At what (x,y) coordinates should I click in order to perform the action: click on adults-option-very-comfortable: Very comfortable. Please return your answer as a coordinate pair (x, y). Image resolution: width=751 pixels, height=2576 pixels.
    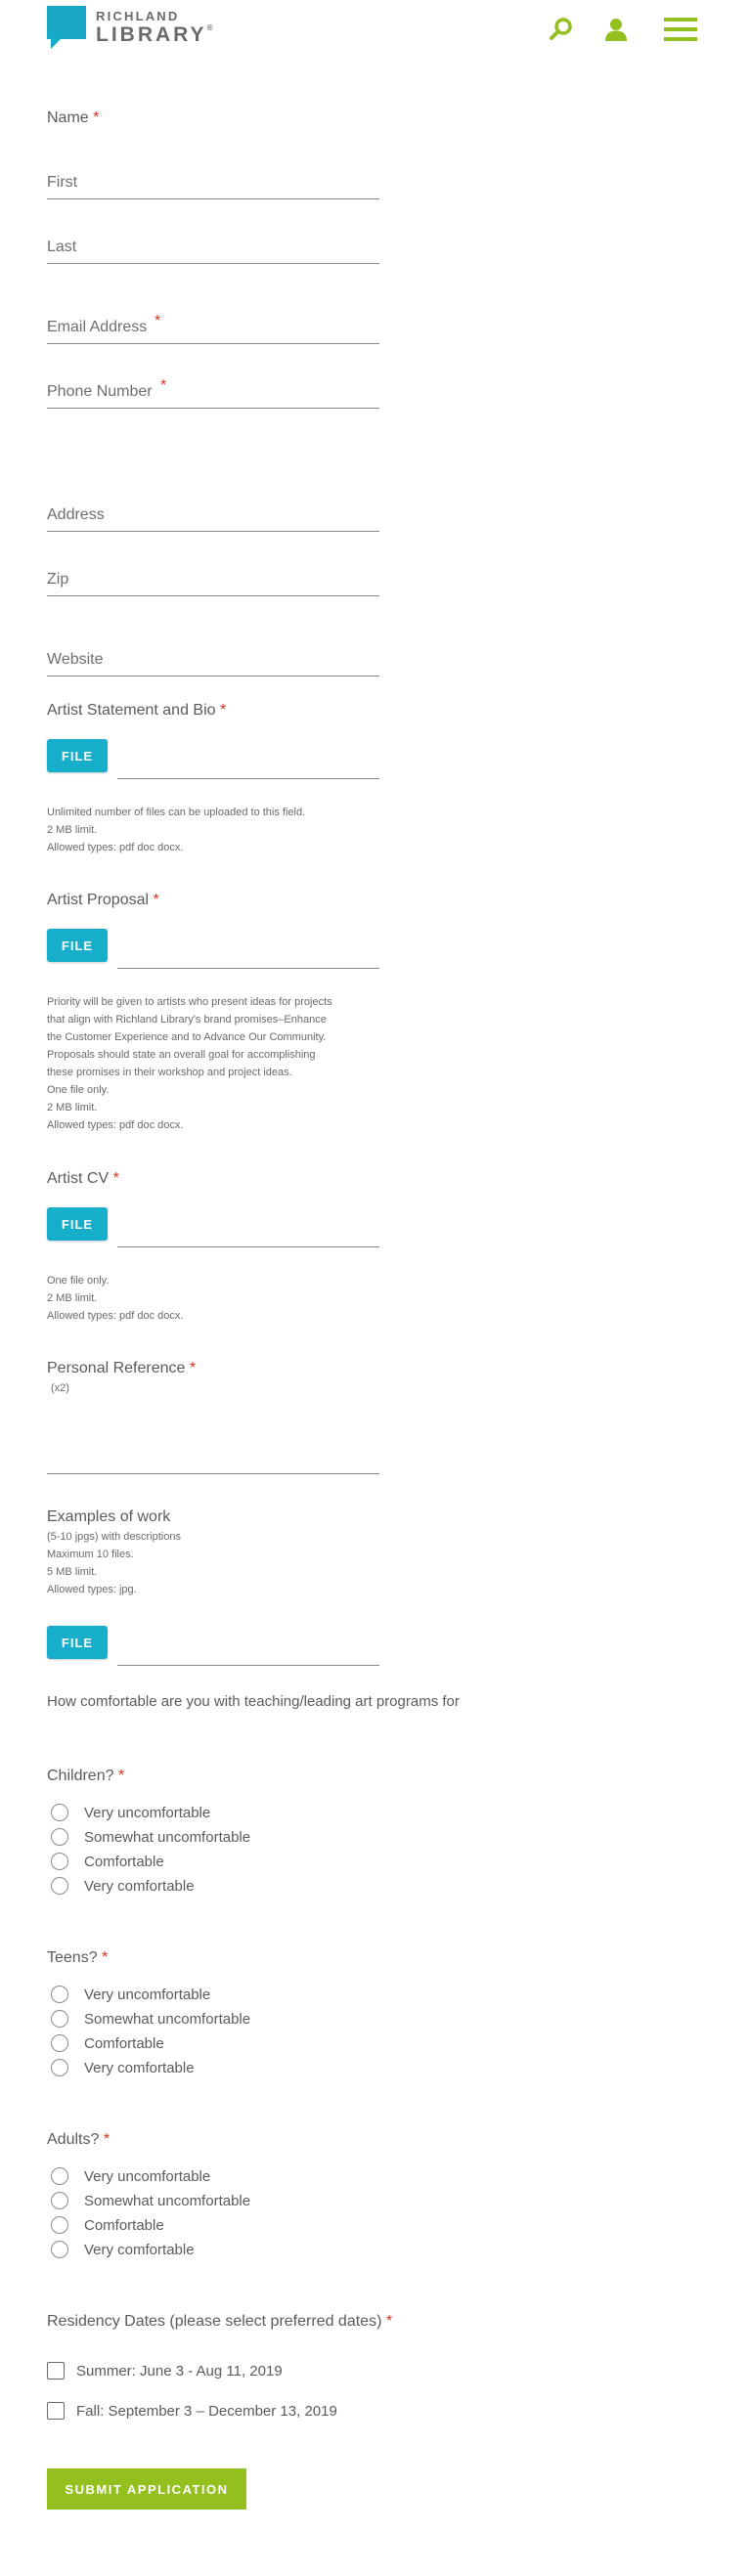
    Looking at the image, I should click on (123, 2249).